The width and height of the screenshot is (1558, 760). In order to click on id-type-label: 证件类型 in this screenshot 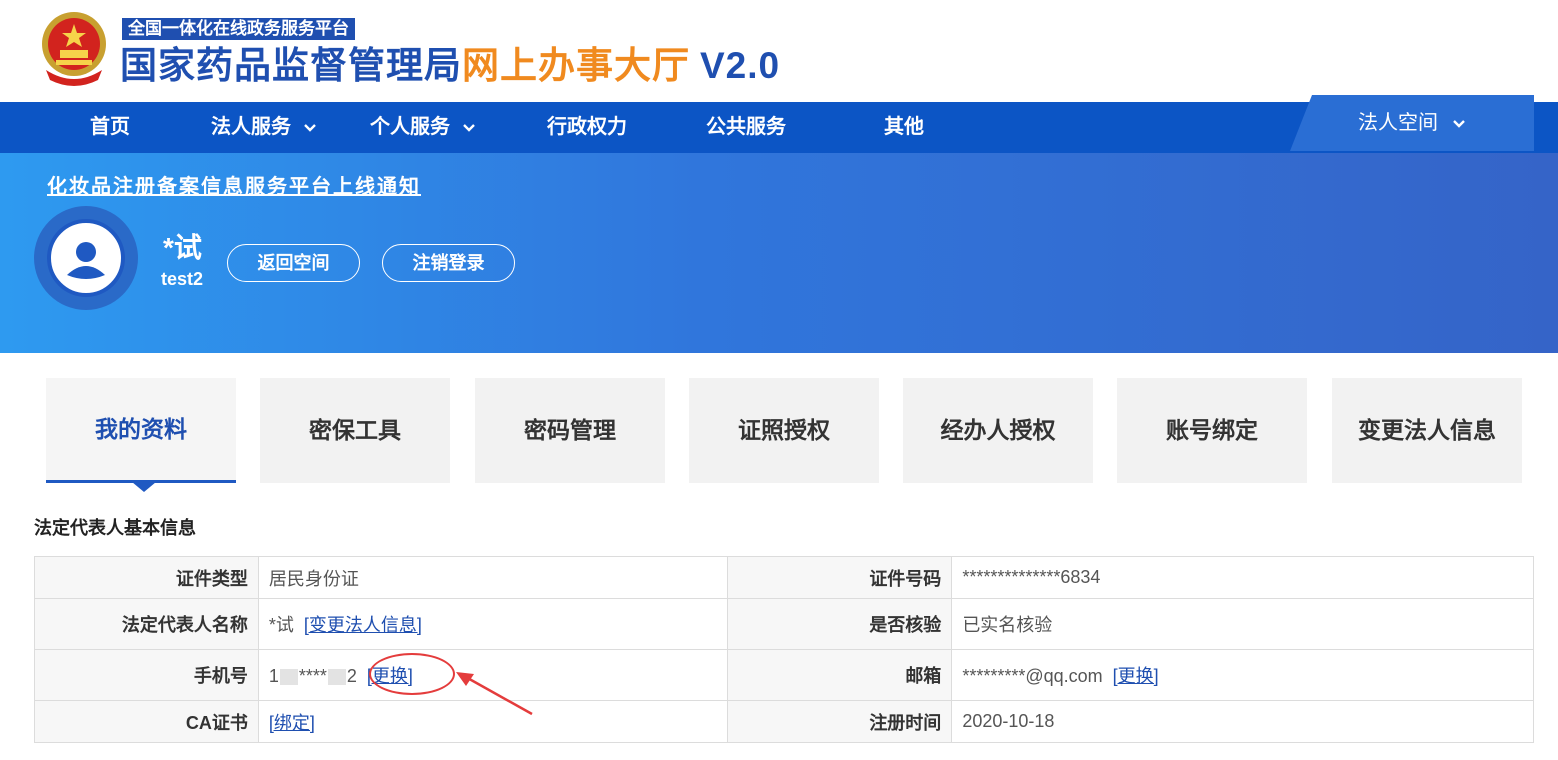, I will do `click(146, 577)`.